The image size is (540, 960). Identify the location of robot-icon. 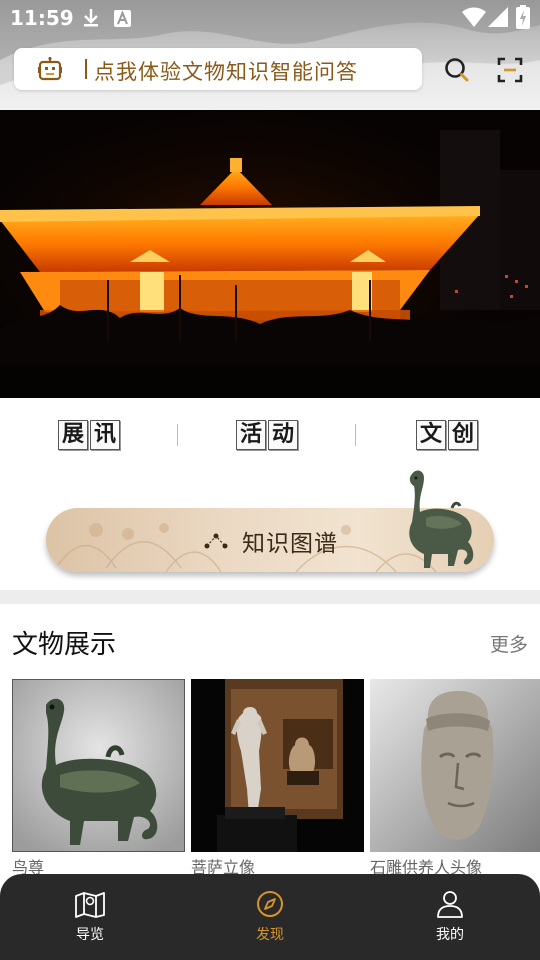
(50, 69).